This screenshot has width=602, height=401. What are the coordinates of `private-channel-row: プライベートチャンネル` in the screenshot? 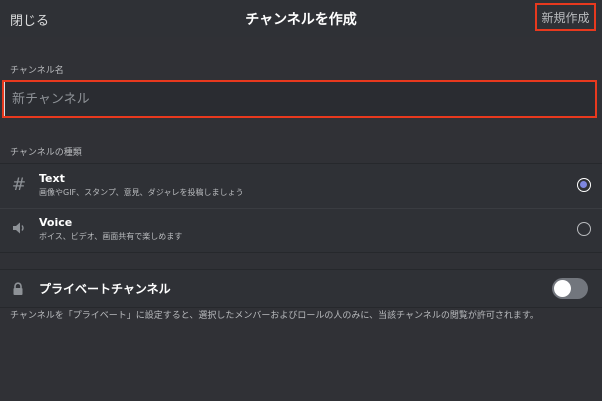 It's located at (301, 288).